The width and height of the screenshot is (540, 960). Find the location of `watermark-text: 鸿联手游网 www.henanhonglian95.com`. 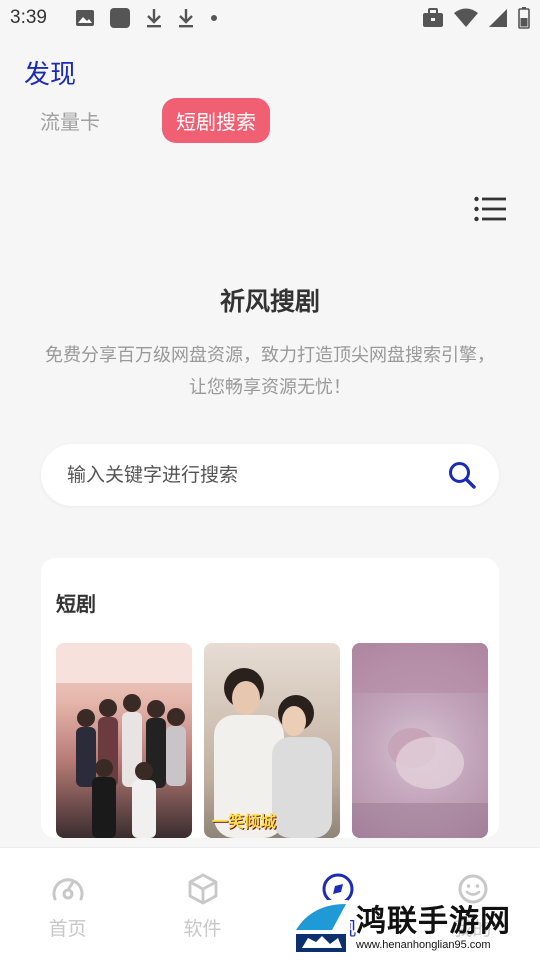

watermark-text: 鸿联手游网 www.henanhonglian95.com is located at coordinates (433, 928).